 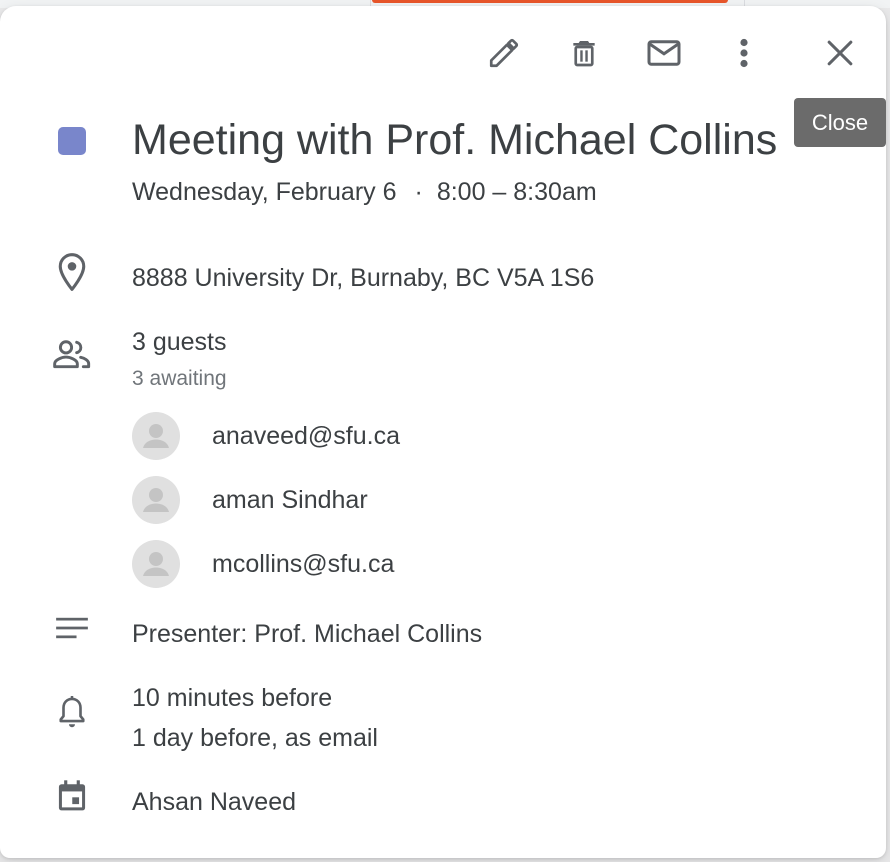 What do you see at coordinates (432, 436) in the screenshot?
I see `guest-item: anaveed@sfu.ca` at bounding box center [432, 436].